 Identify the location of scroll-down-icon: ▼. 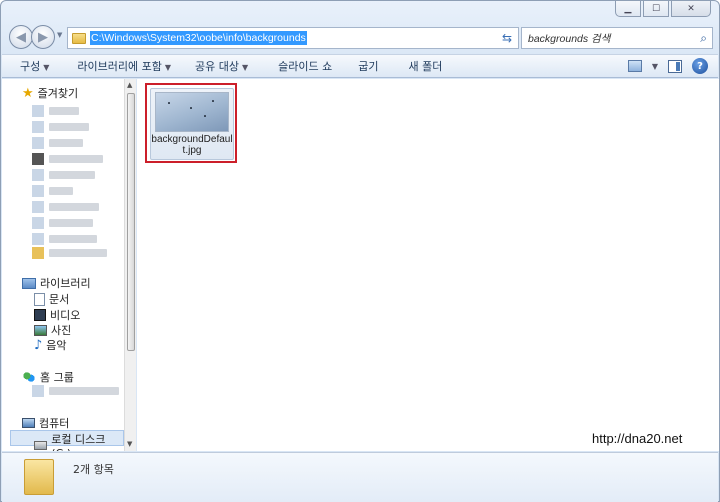
(129, 444).